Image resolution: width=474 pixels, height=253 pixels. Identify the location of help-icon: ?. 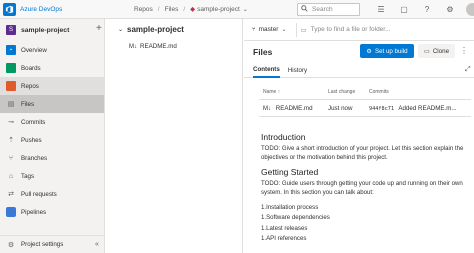
(427, 9).